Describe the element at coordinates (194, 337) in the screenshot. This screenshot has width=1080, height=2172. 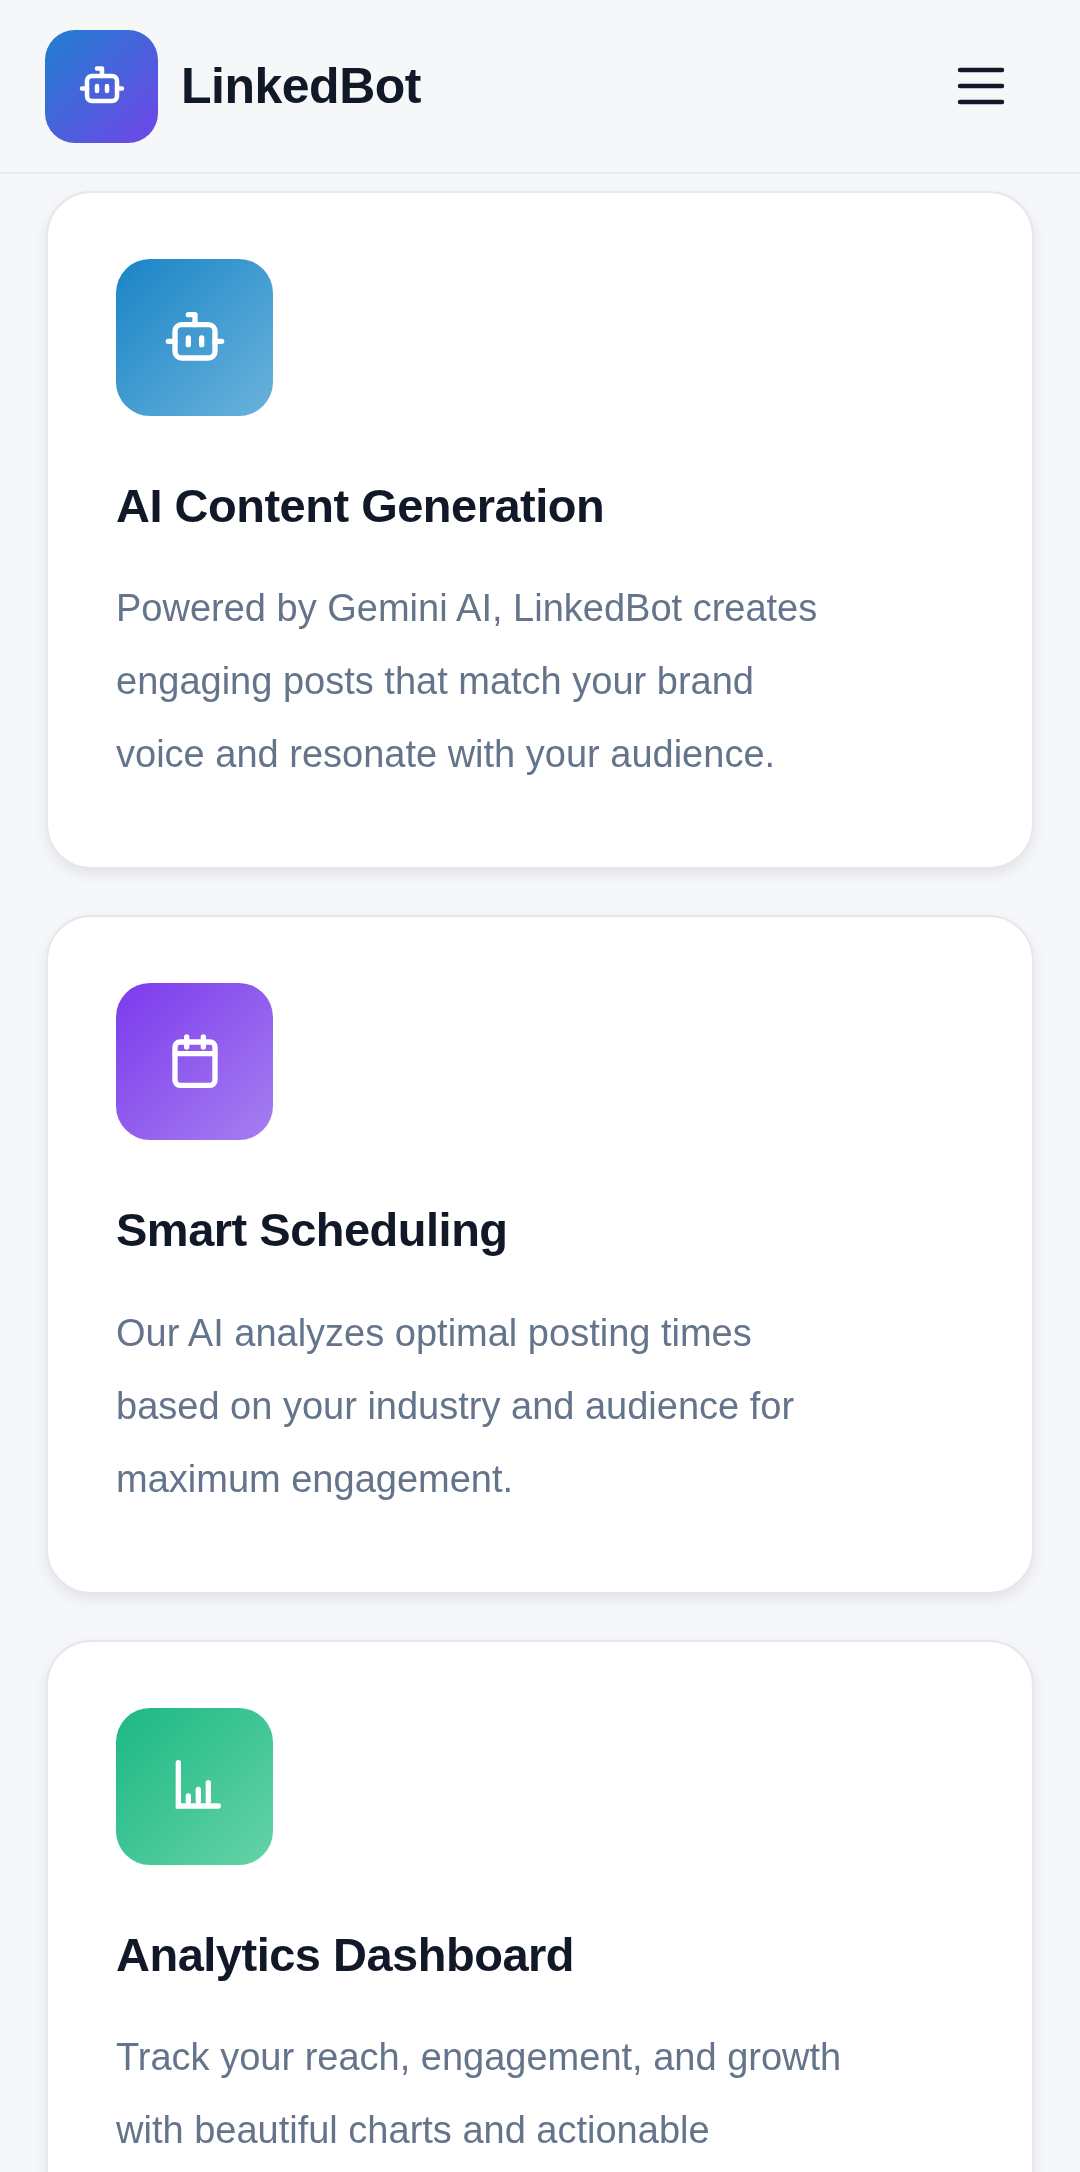
I see `robot-icon` at that location.